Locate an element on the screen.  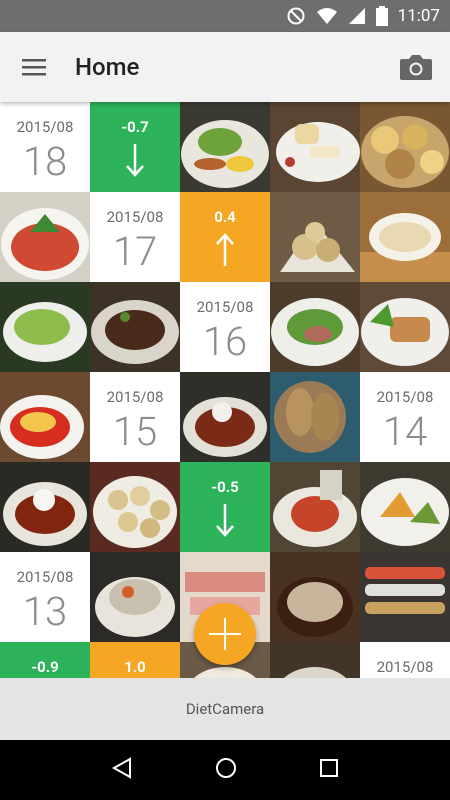
weight-change-tile: 0.4 is located at coordinates (225, 237).